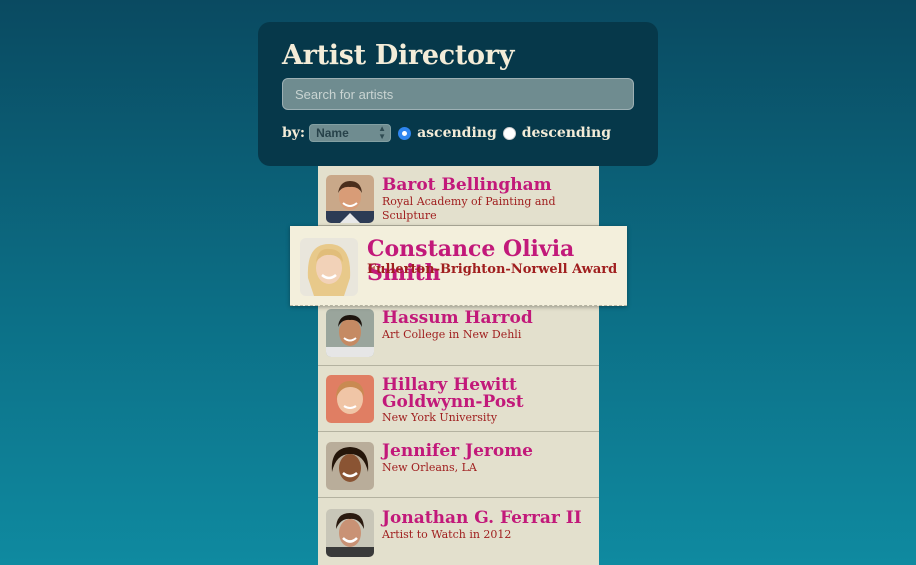 The height and width of the screenshot is (565, 916). Describe the element at coordinates (429, 467) in the screenshot. I see `artist-subtitle: New Orleans, LA` at that location.